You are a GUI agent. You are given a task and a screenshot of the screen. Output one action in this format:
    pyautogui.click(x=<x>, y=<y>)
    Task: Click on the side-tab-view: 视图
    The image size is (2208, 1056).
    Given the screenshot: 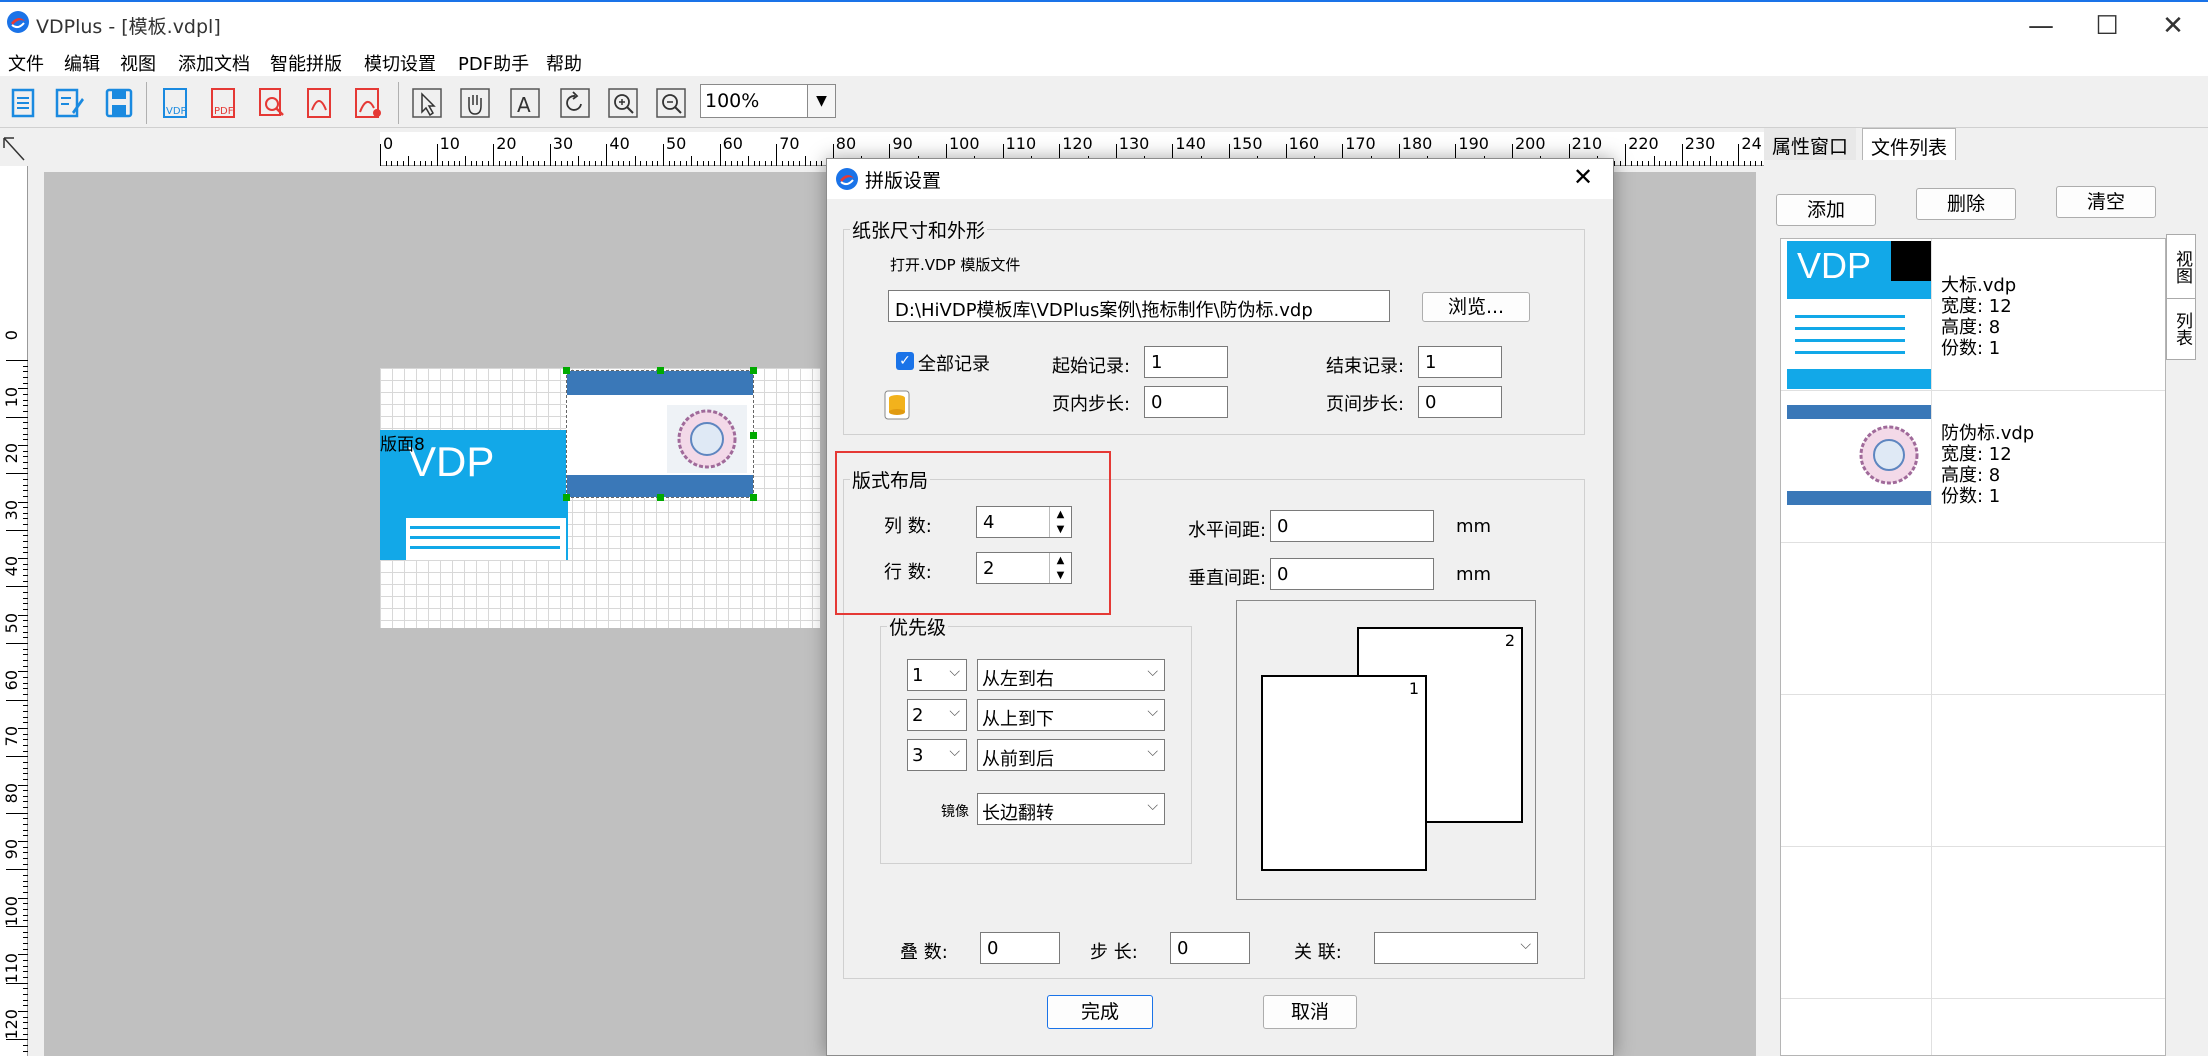 What is the action you would take?
    pyautogui.click(x=2181, y=267)
    